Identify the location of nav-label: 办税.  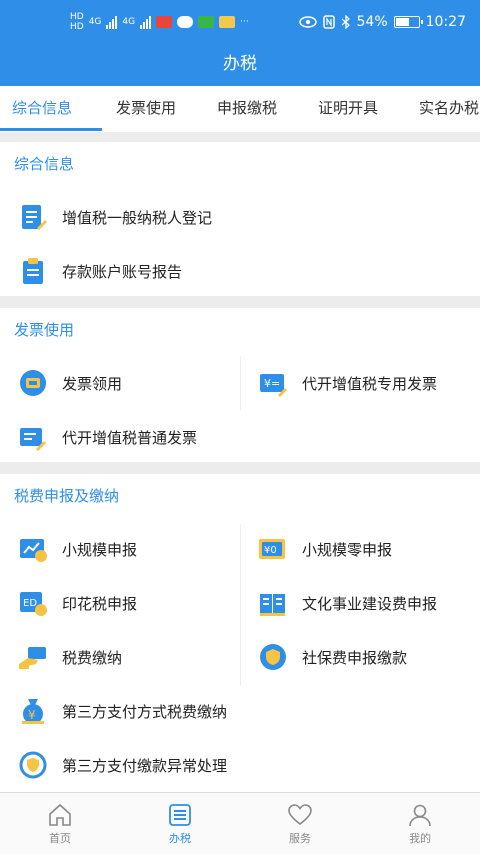
(180, 838).